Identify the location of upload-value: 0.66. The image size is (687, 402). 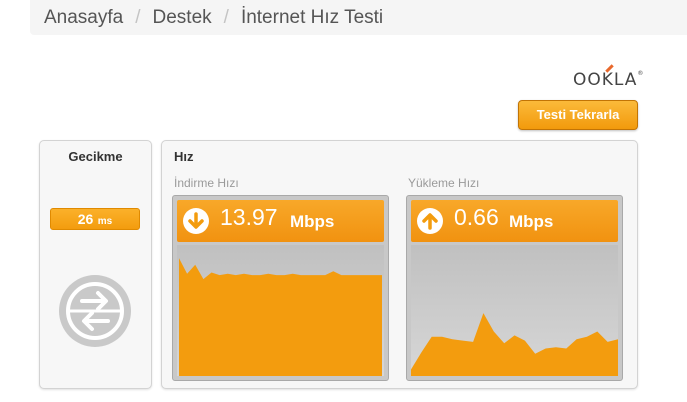
(476, 217).